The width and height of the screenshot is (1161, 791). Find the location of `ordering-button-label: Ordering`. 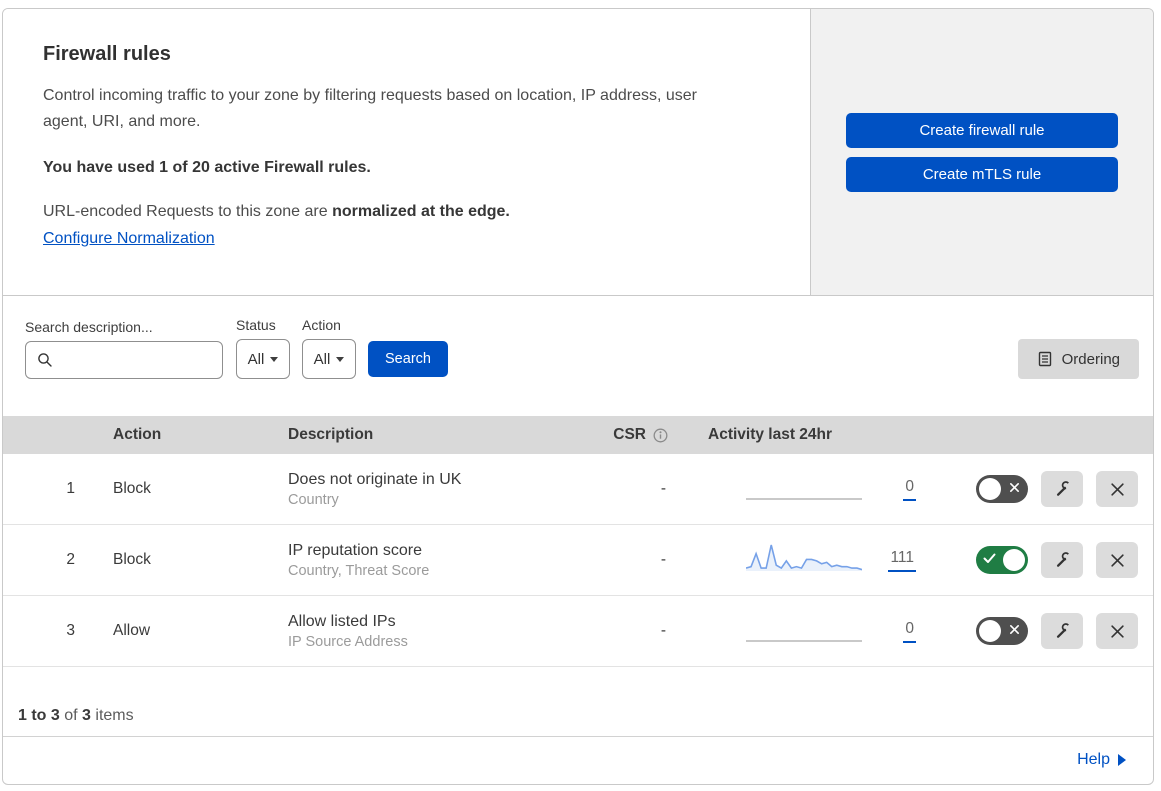

ordering-button-label: Ordering is located at coordinates (1090, 359).